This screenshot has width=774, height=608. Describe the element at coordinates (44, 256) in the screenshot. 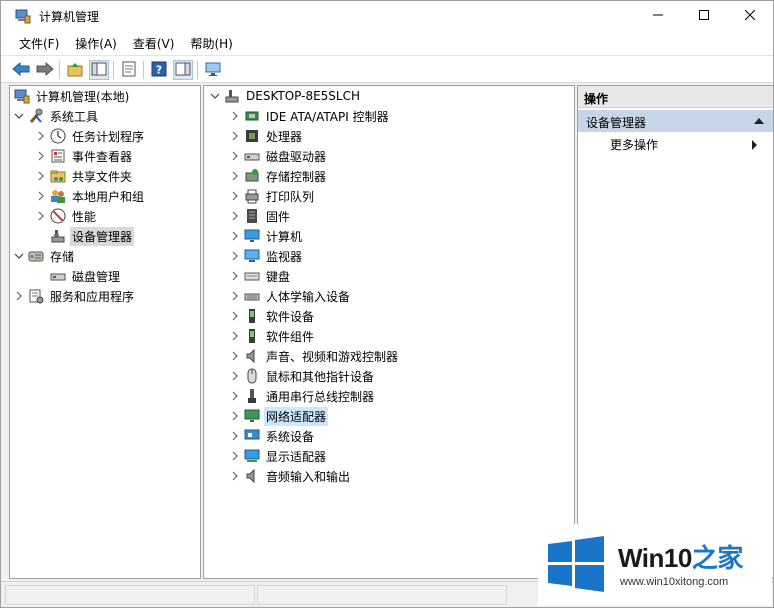

I see `tree-item-storage: 存储` at that location.